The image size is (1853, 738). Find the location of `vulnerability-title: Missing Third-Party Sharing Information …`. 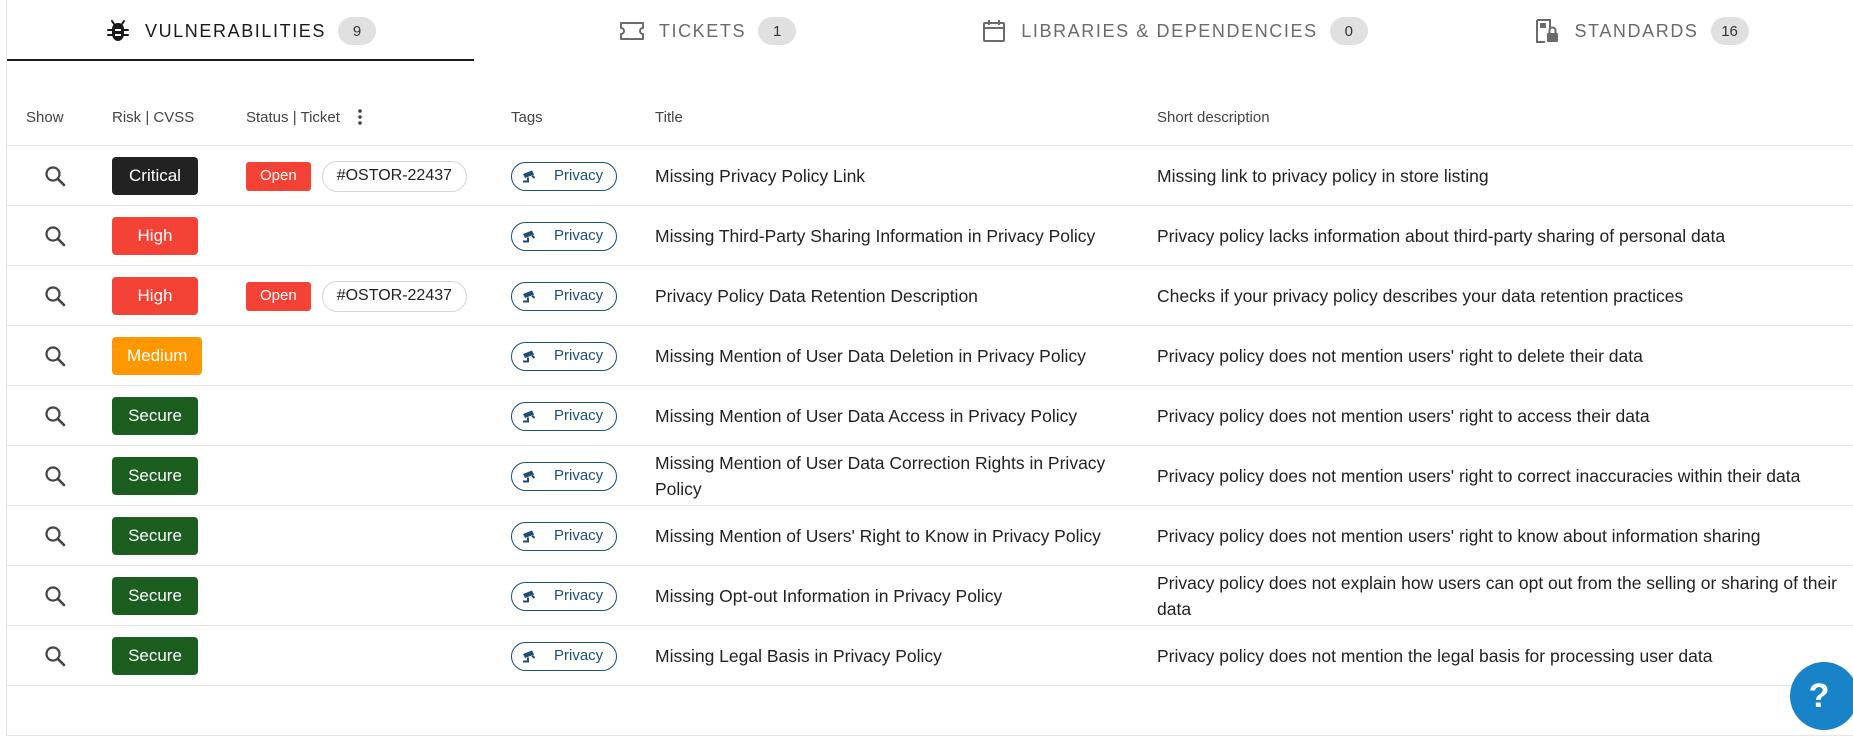

vulnerability-title: Missing Third-Party Sharing Information … is located at coordinates (875, 236).